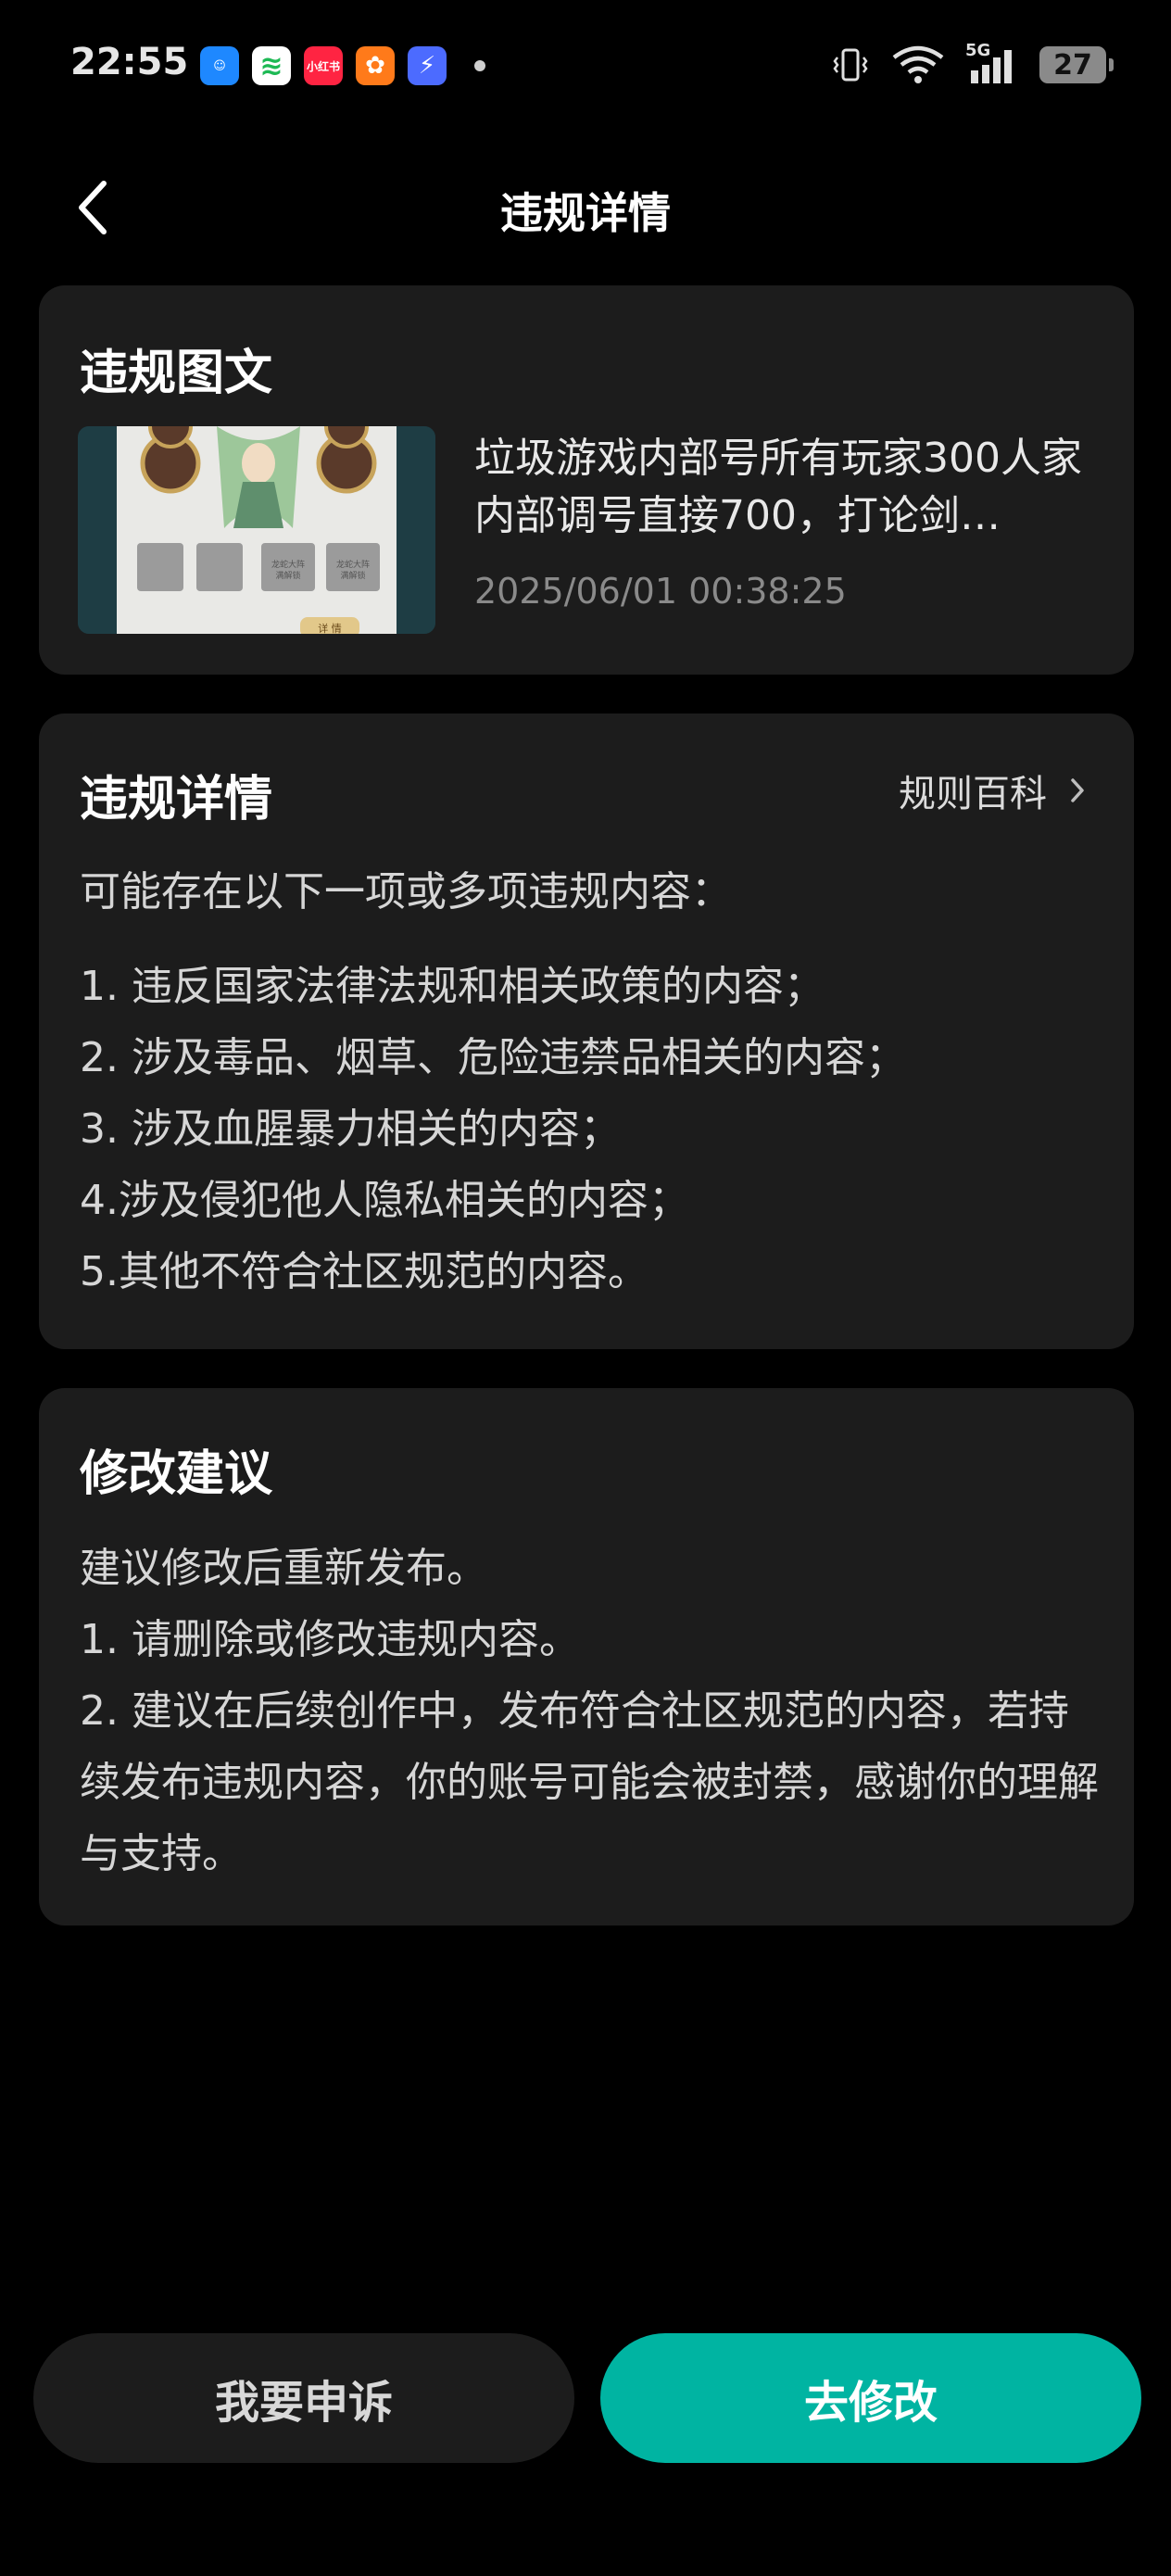  Describe the element at coordinates (493, 1057) in the screenshot. I see `violation-item: 2. 涉及毒品、烟草、危险违禁品相关的内容；` at that location.